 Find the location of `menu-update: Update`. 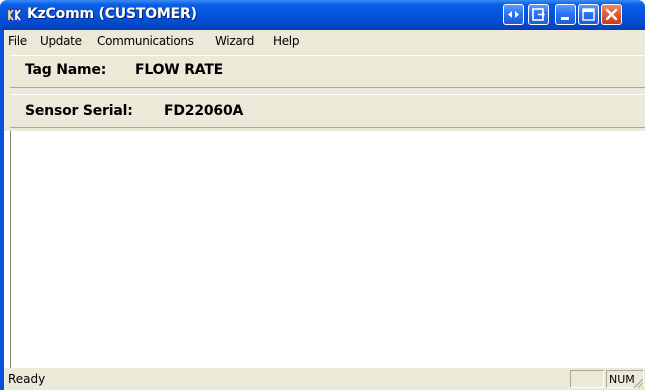

menu-update: Update is located at coordinates (61, 41).